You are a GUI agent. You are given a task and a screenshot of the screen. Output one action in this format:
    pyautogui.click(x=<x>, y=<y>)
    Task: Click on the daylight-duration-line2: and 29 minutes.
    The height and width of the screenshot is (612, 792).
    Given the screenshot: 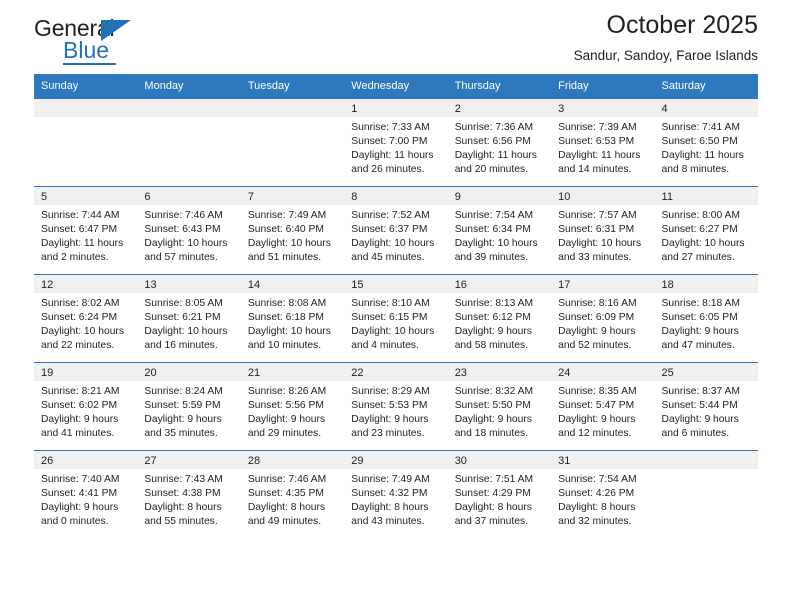 What is the action you would take?
    pyautogui.click(x=284, y=434)
    